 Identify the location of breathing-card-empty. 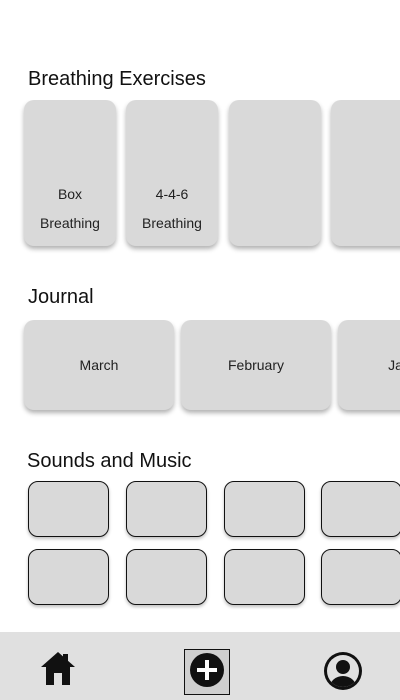
(275, 173).